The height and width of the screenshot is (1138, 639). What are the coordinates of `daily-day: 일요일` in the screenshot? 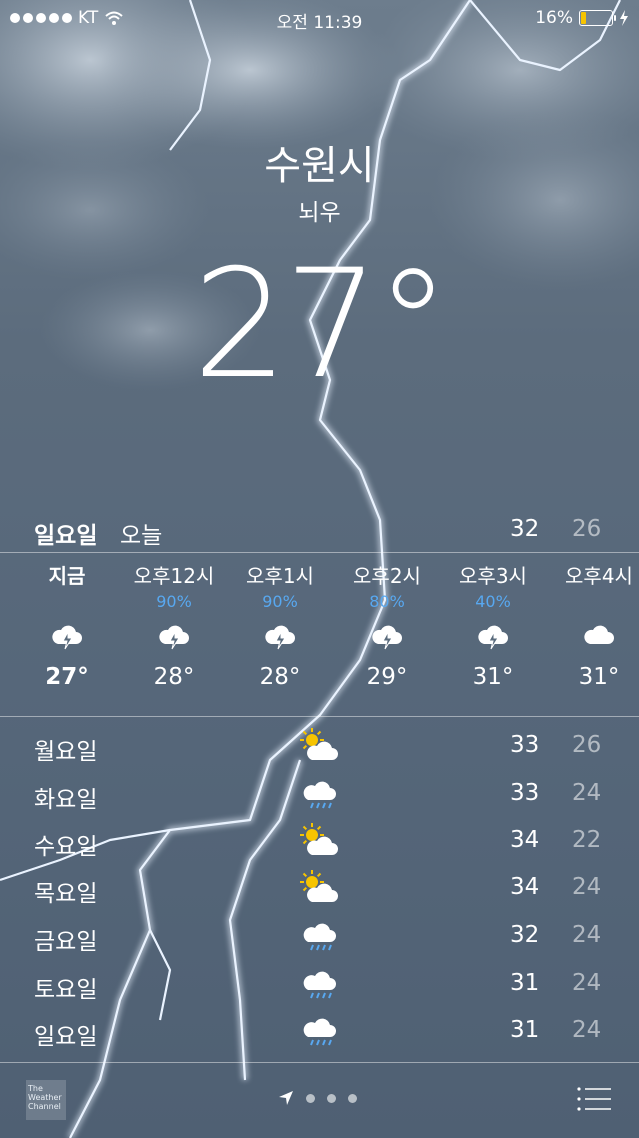 It's located at (66, 1037).